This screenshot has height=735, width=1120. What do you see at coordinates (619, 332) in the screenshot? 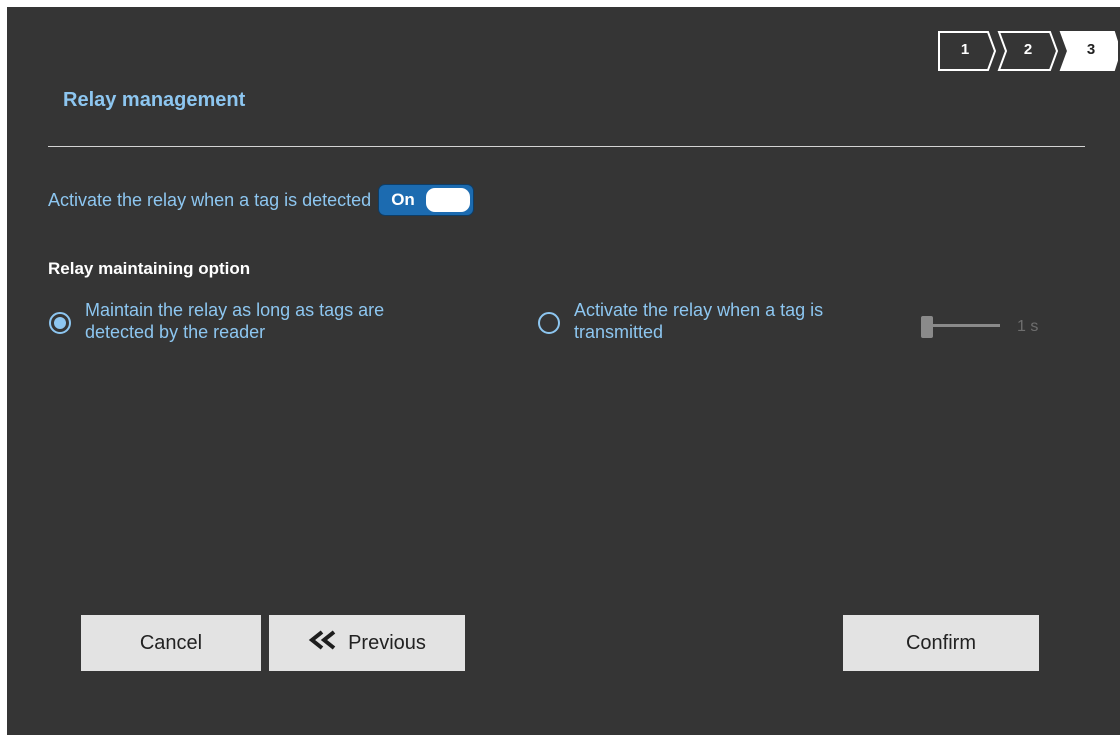
I see `activate-on-transmit-label-line2: transmitted` at bounding box center [619, 332].